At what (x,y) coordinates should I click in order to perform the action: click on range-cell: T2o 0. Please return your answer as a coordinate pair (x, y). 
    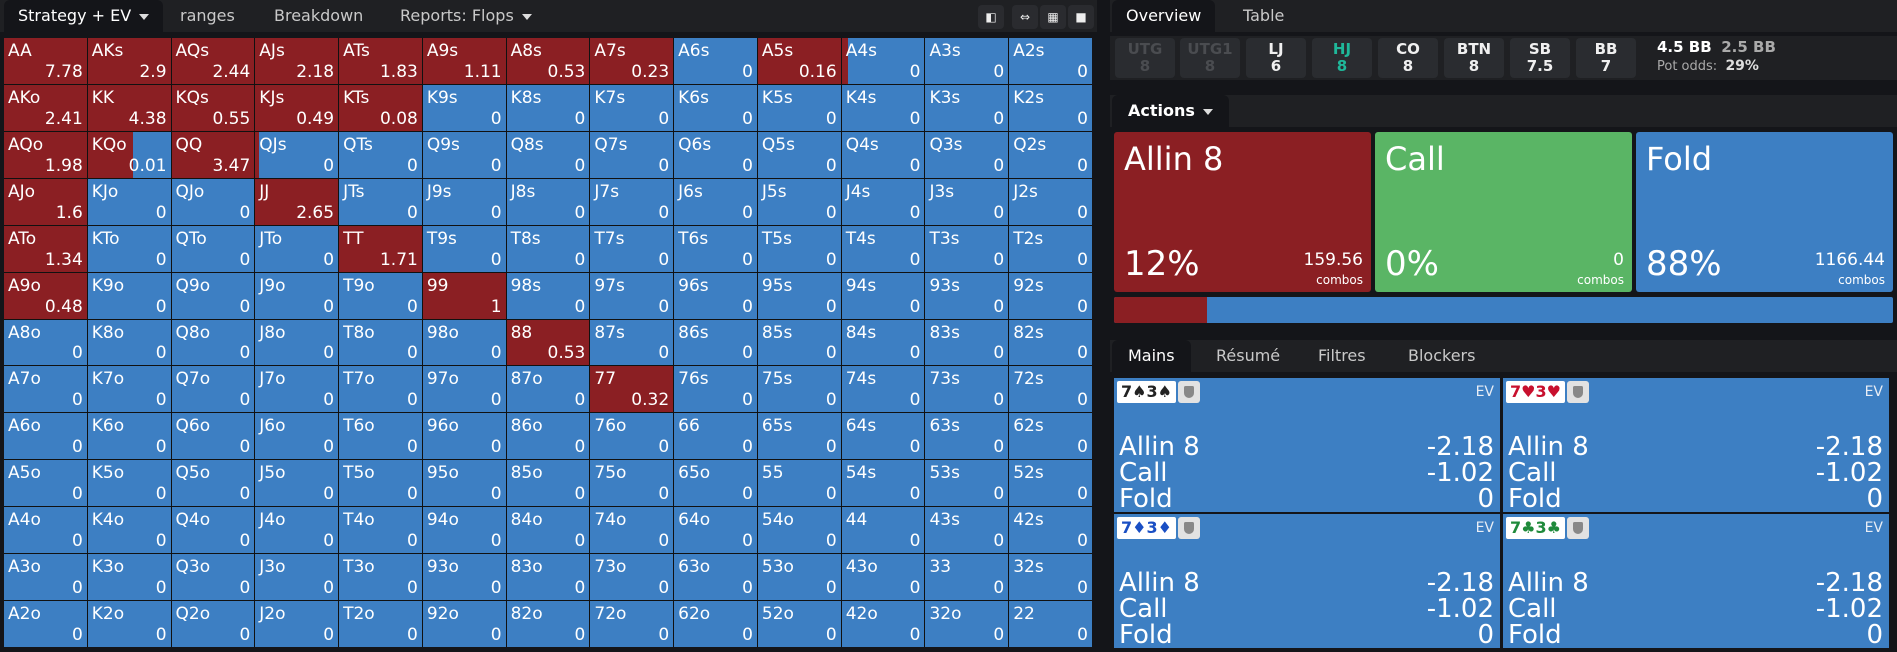
    Looking at the image, I should click on (380, 624).